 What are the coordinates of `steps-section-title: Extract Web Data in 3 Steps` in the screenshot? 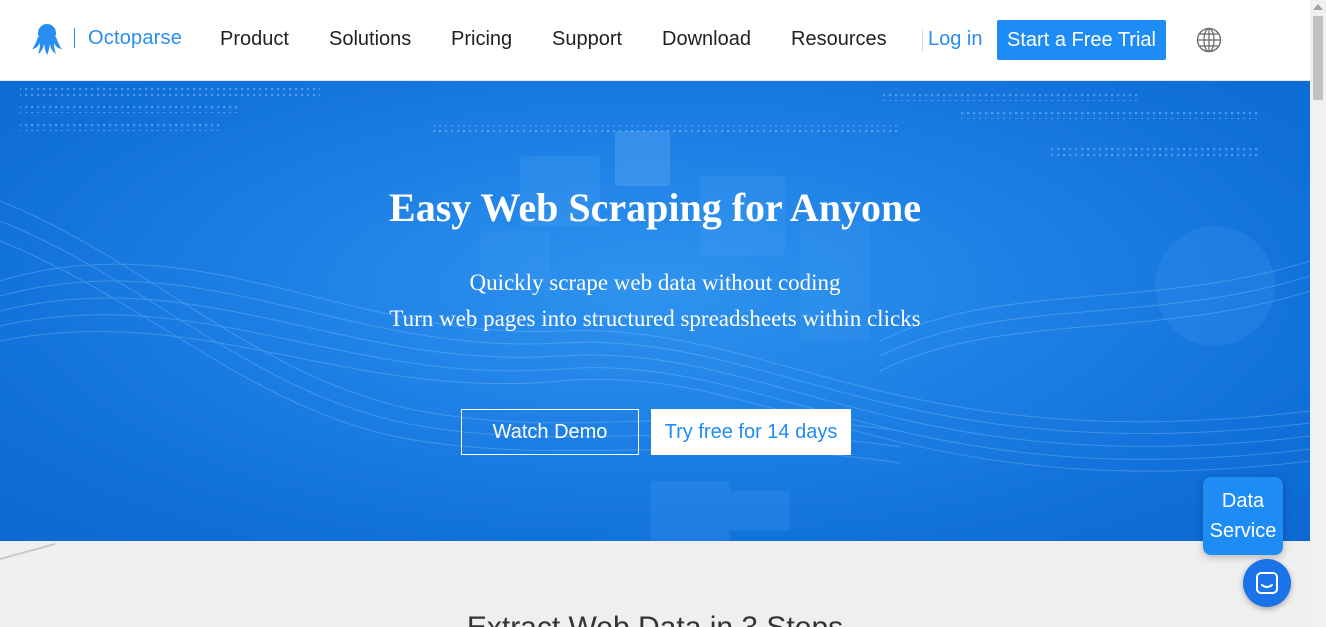 It's located at (655, 619).